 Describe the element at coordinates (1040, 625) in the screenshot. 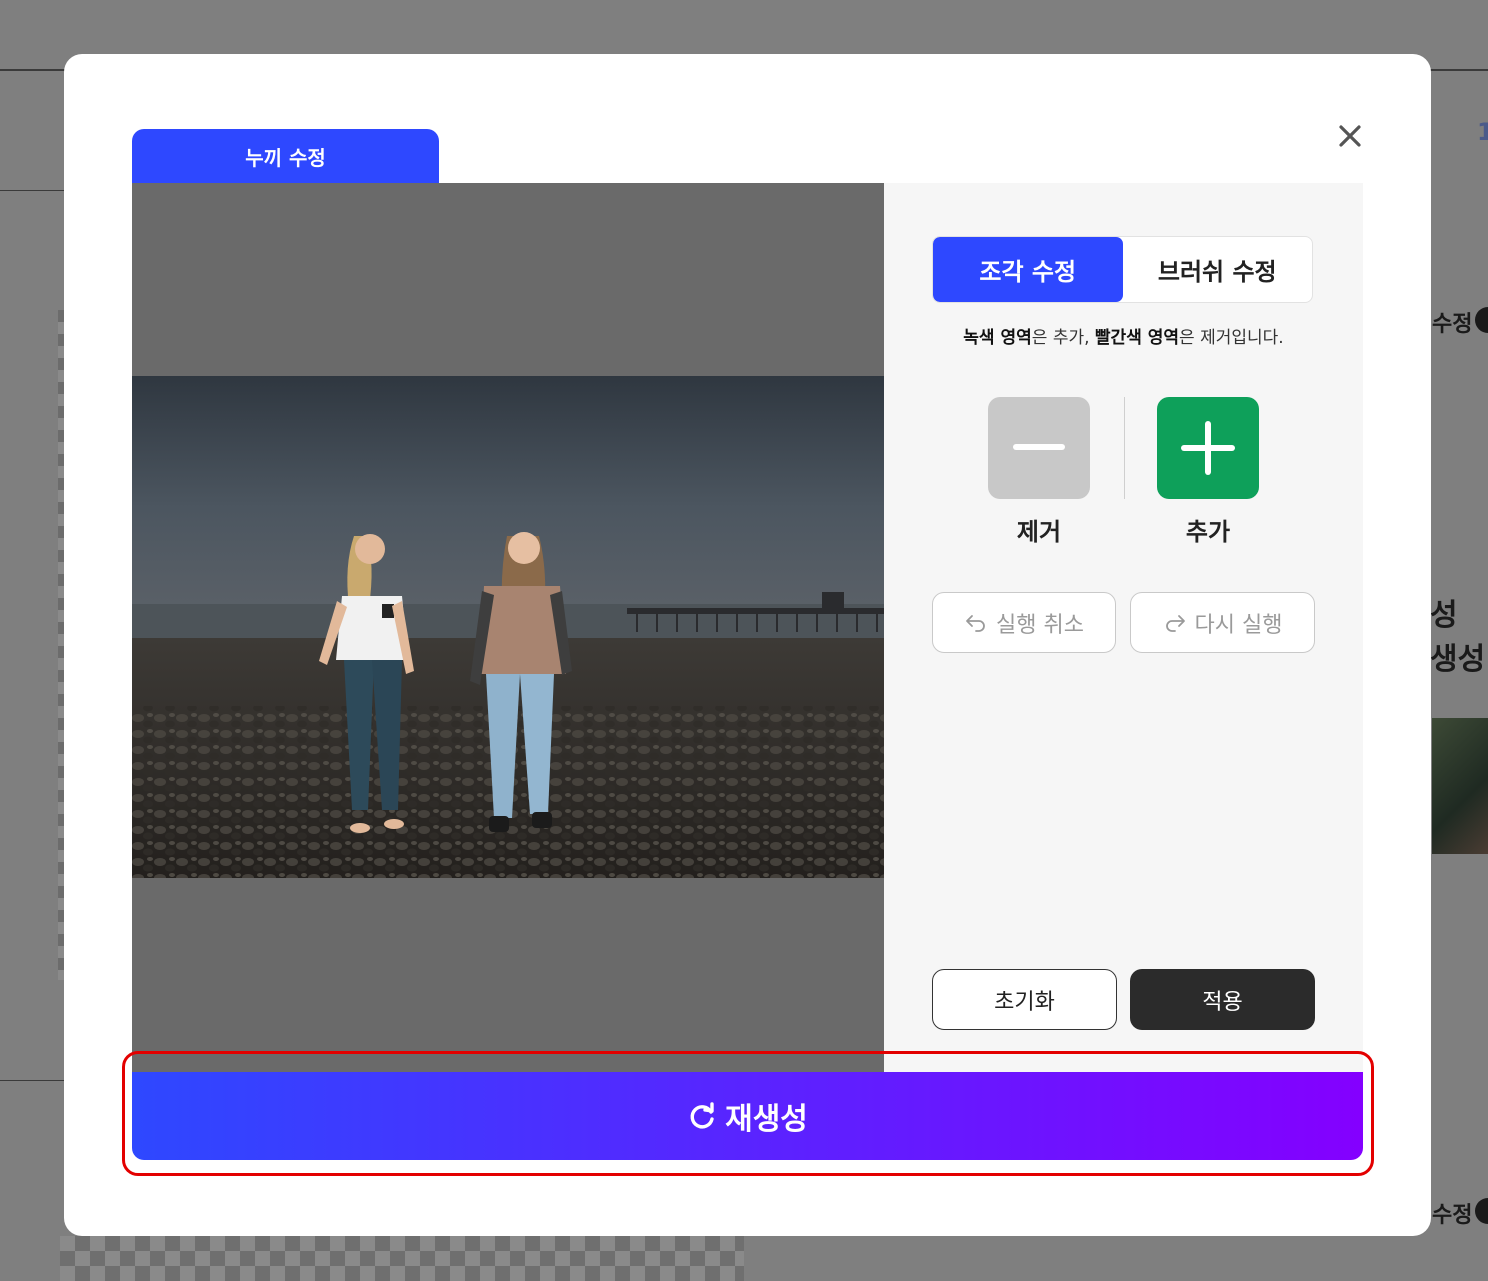

I see `undo-label: 실행 취소` at that location.